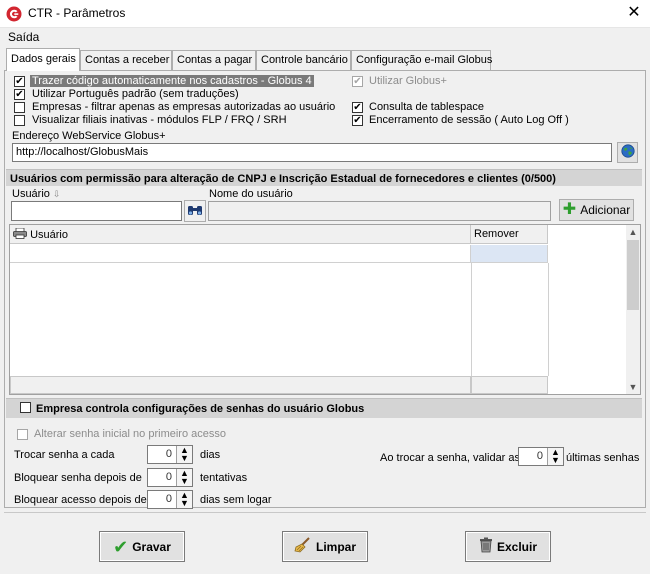 The height and width of the screenshot is (574, 650). I want to click on validar-senhas-stepper: 0 ▲ ▼, so click(541, 456).